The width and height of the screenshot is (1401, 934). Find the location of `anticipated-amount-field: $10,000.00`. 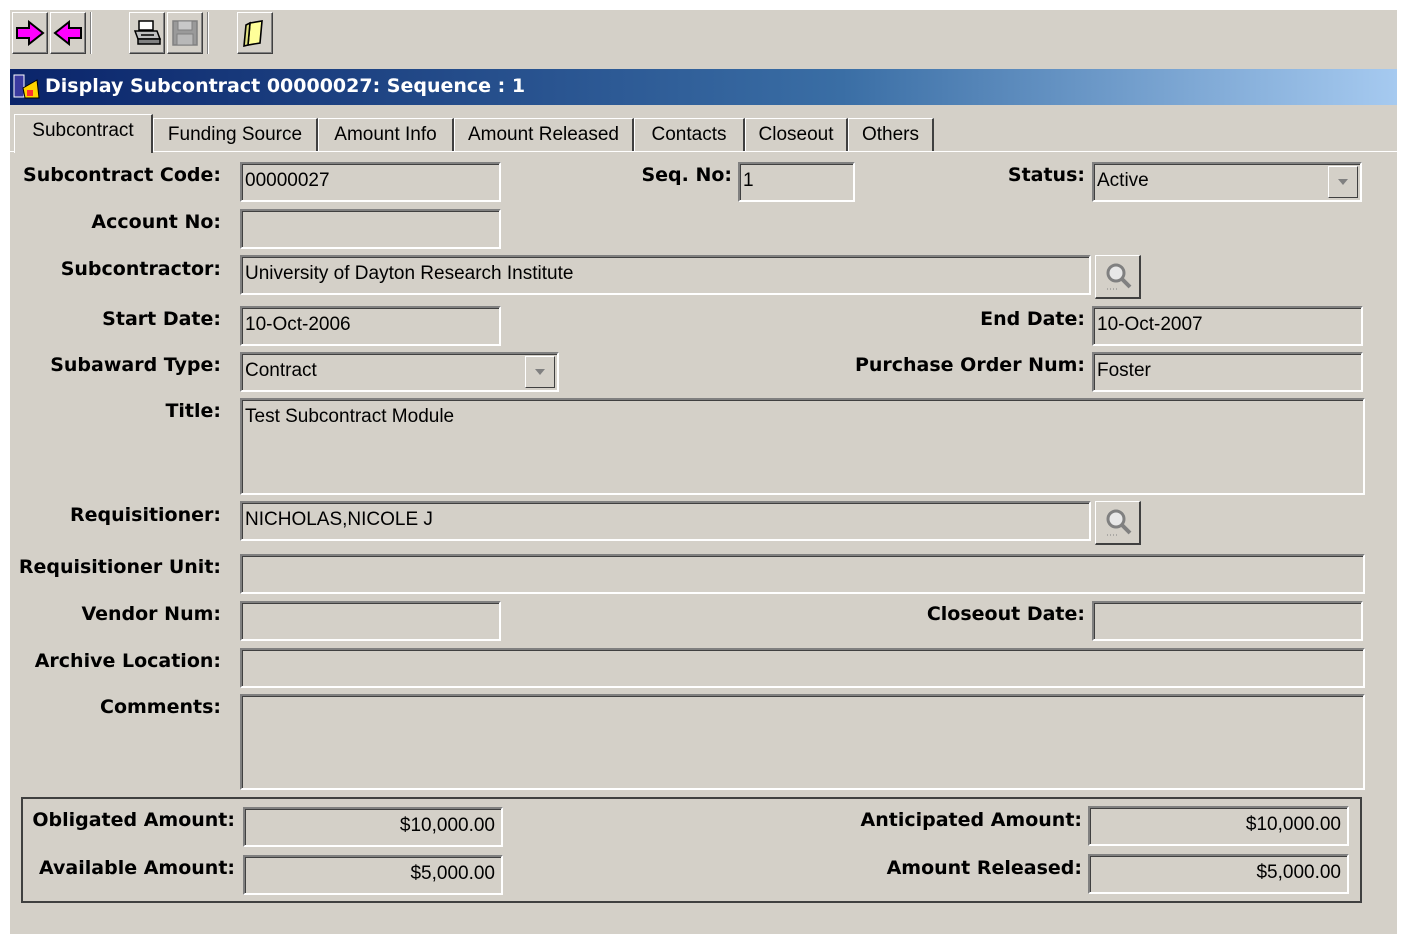

anticipated-amount-field: $10,000.00 is located at coordinates (1218, 826).